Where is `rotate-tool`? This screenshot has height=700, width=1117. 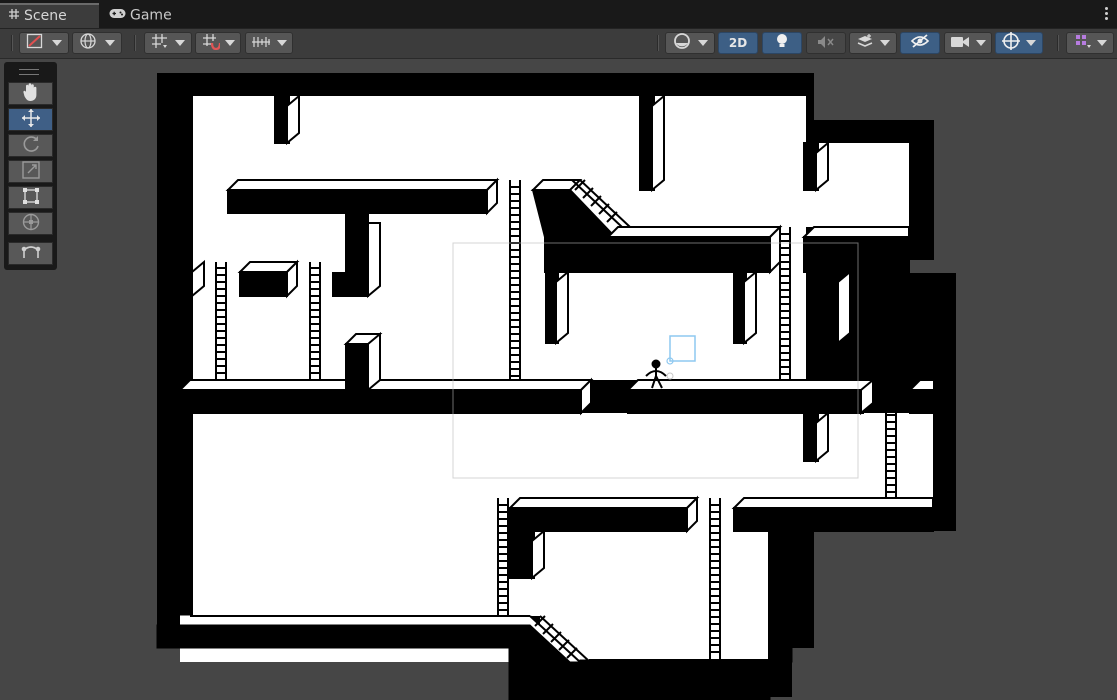
rotate-tool is located at coordinates (30, 145).